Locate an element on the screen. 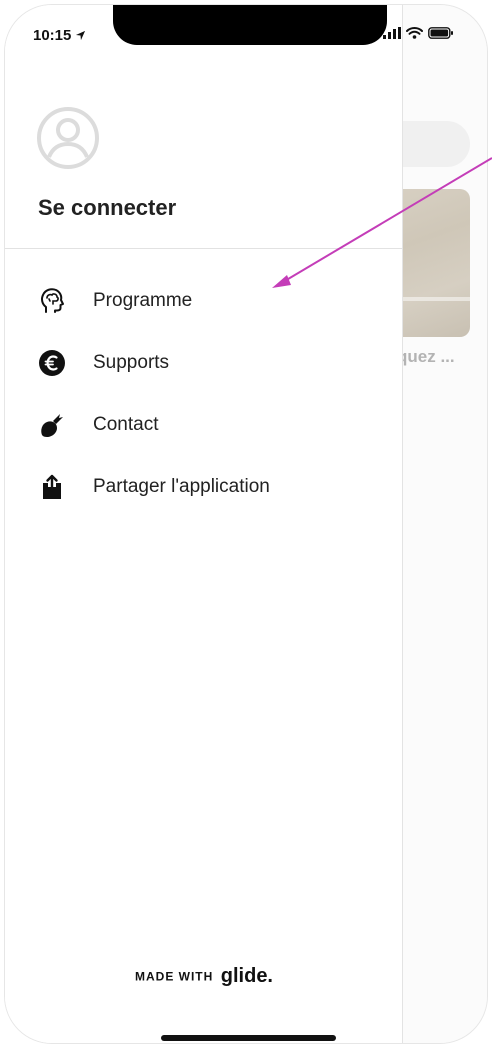 Image resolution: width=492 pixels, height=1048 pixels. made-with-glide-footer: MADE WITH glide. is located at coordinates (204, 976).